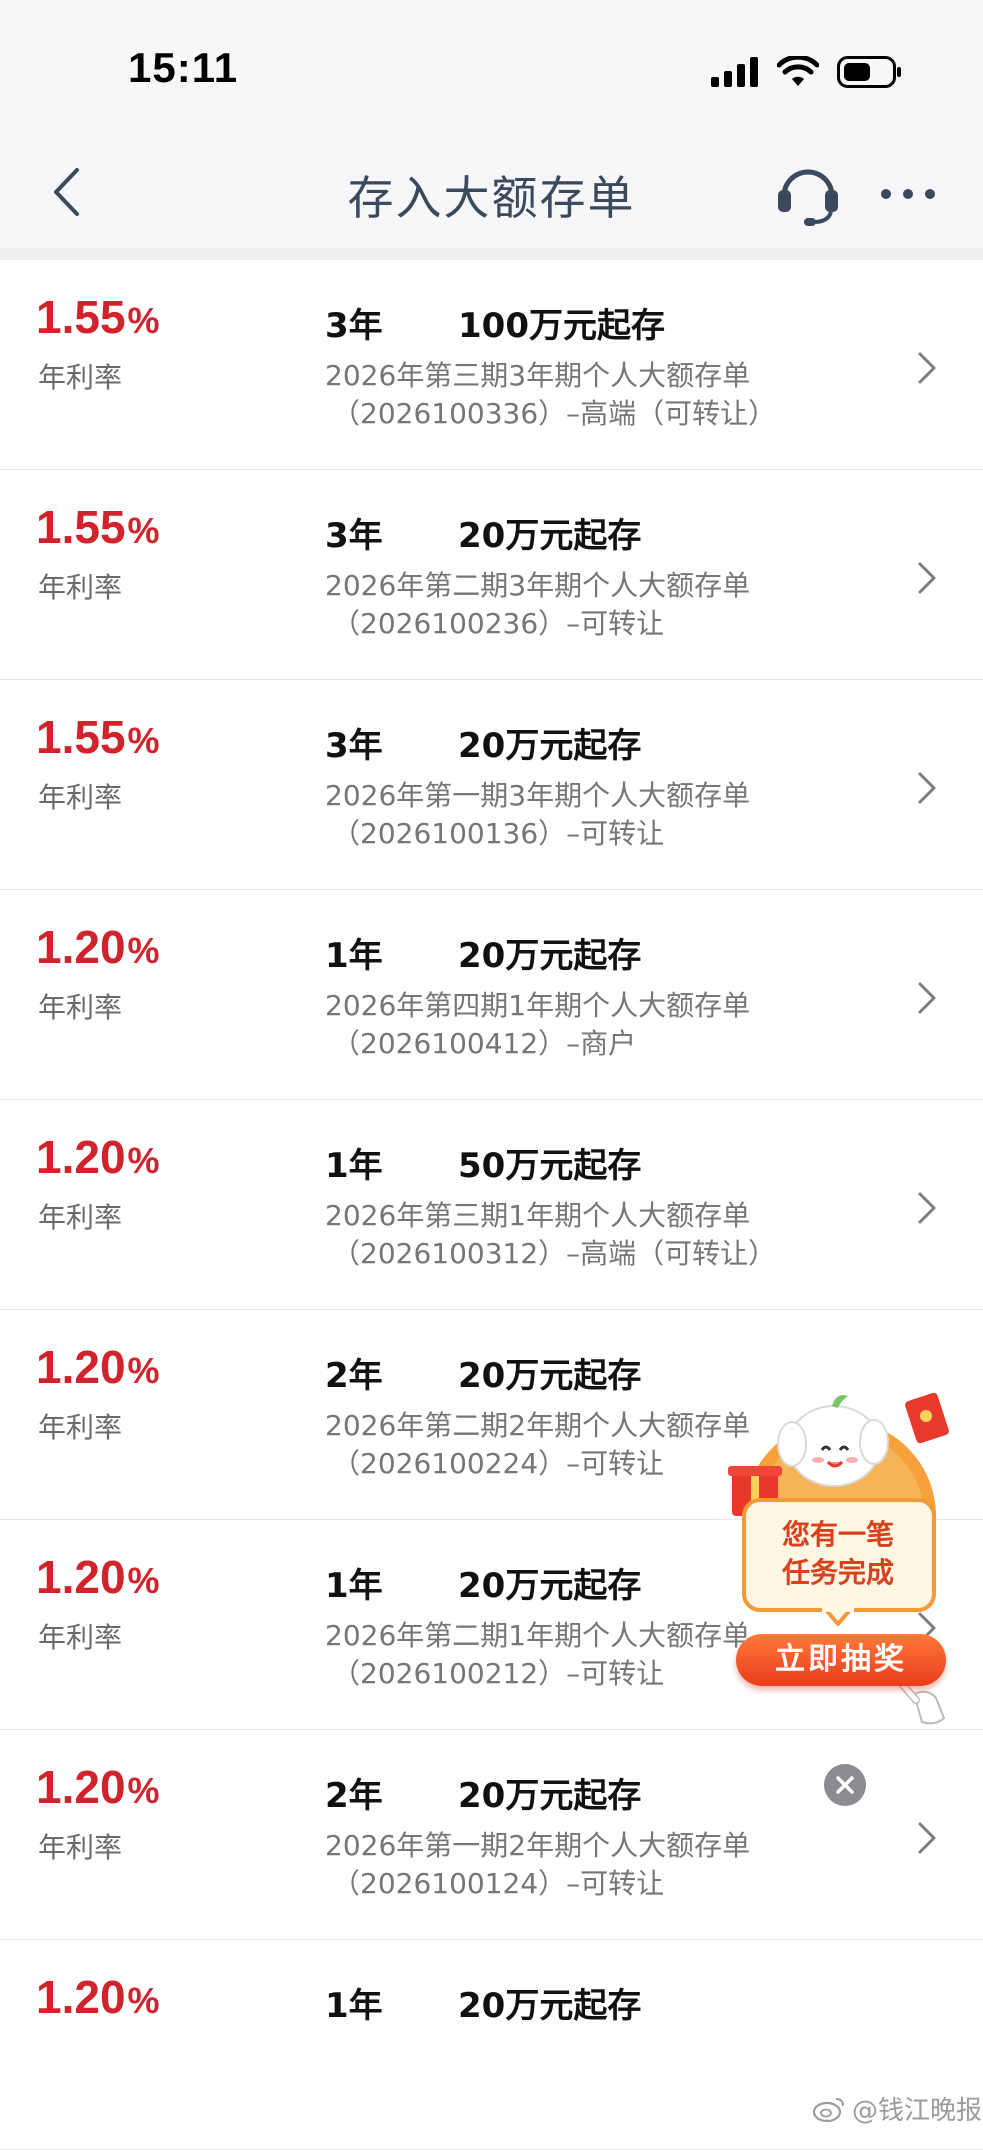  Describe the element at coordinates (554, 413) in the screenshot. I see `product-code: （2026100336）–高端（可转让）` at that location.